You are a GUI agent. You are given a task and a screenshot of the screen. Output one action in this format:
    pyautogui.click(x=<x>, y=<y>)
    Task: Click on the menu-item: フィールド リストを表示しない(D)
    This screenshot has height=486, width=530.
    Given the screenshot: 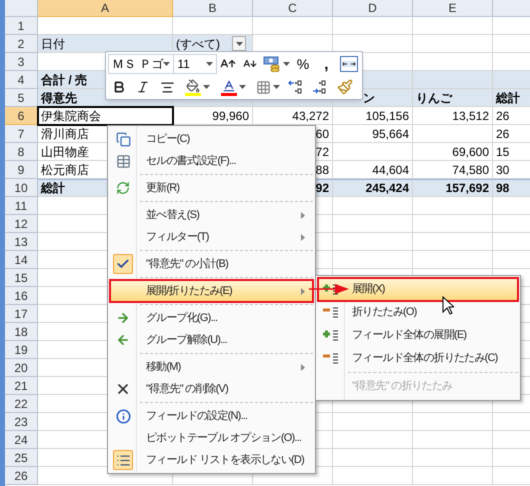 What is the action you would take?
    pyautogui.click(x=211, y=460)
    